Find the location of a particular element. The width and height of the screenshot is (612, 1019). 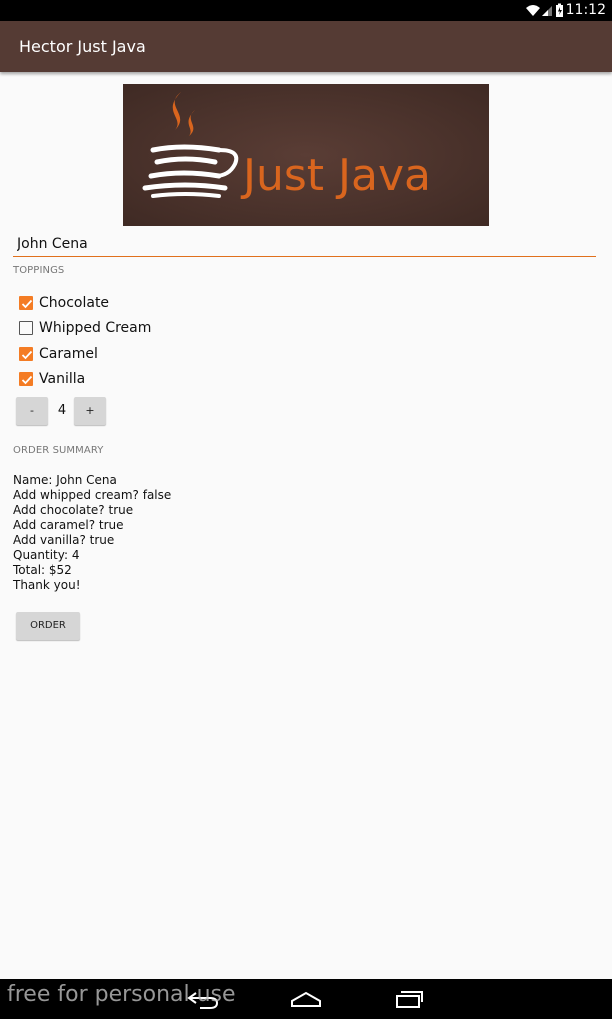

logo-text: Just Java is located at coordinates (335, 175).